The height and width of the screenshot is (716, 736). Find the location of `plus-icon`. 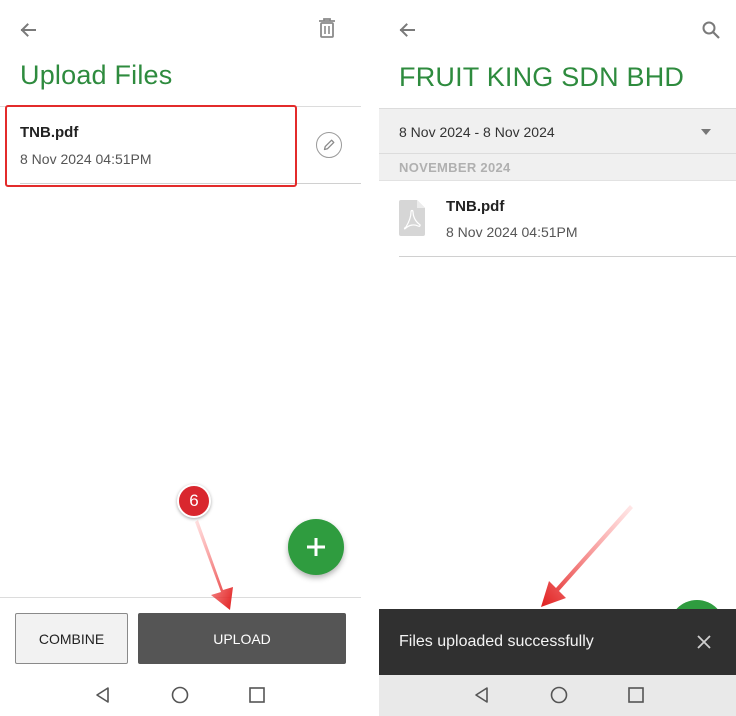

plus-icon is located at coordinates (316, 547).